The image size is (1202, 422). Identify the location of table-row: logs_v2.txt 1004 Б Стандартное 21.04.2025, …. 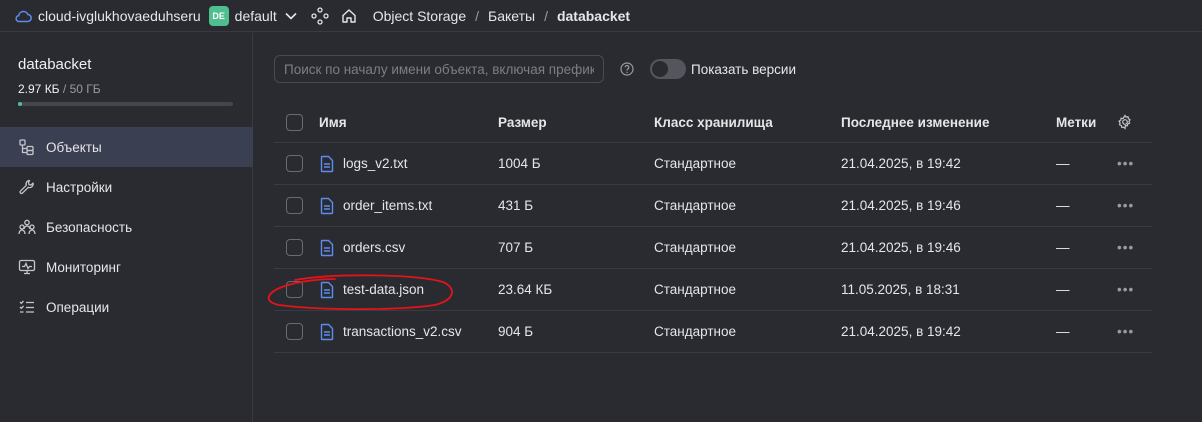
(713, 164).